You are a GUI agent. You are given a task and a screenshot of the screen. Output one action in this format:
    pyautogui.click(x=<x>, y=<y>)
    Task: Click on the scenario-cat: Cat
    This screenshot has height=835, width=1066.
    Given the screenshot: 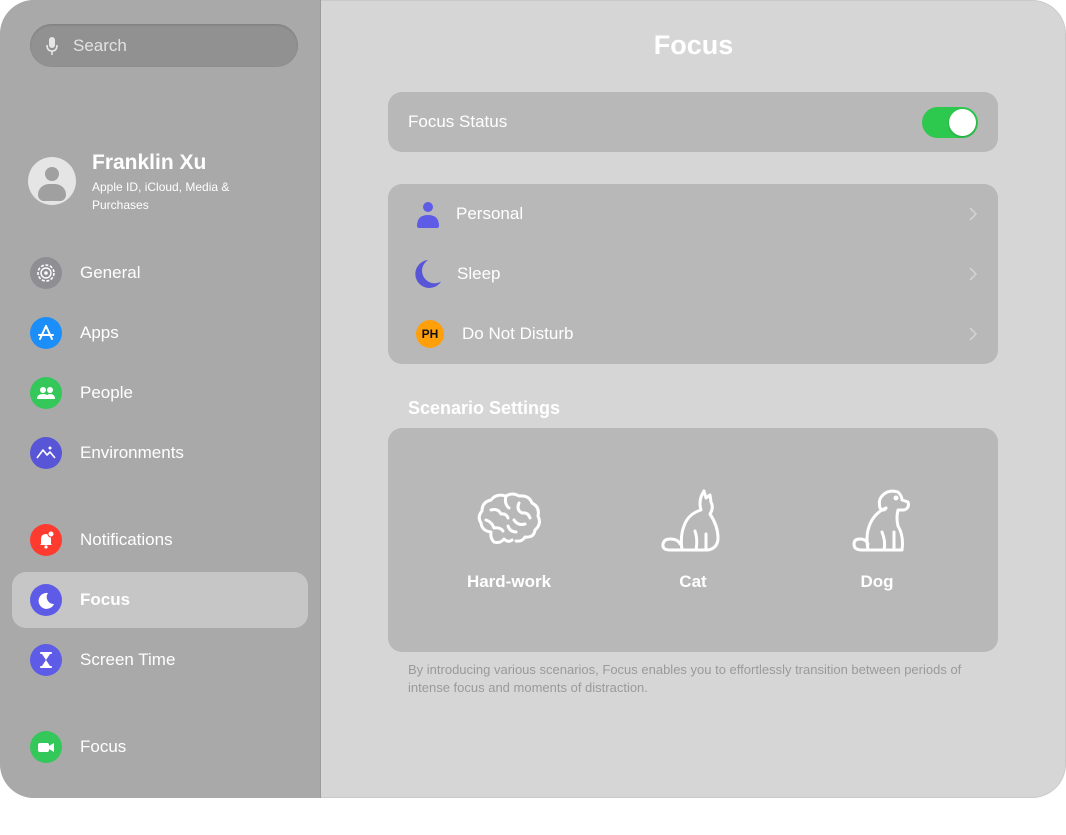 What is the action you would take?
    pyautogui.click(x=693, y=539)
    